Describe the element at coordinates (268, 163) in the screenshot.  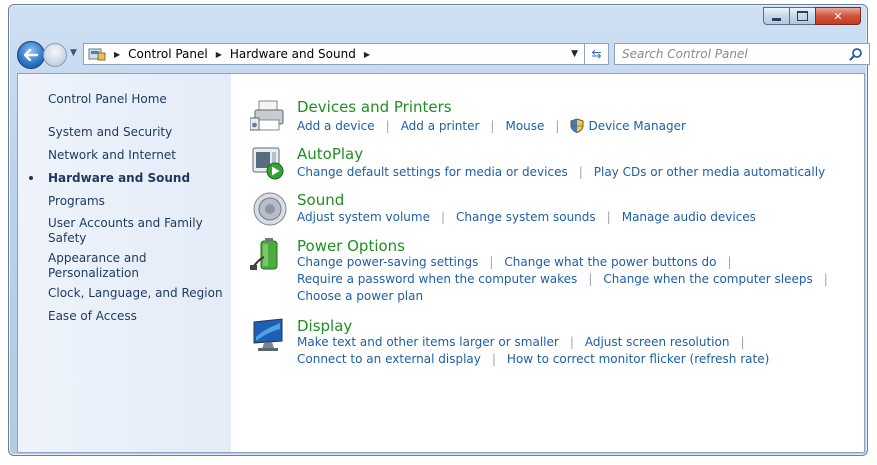
I see `autoplay-icon` at that location.